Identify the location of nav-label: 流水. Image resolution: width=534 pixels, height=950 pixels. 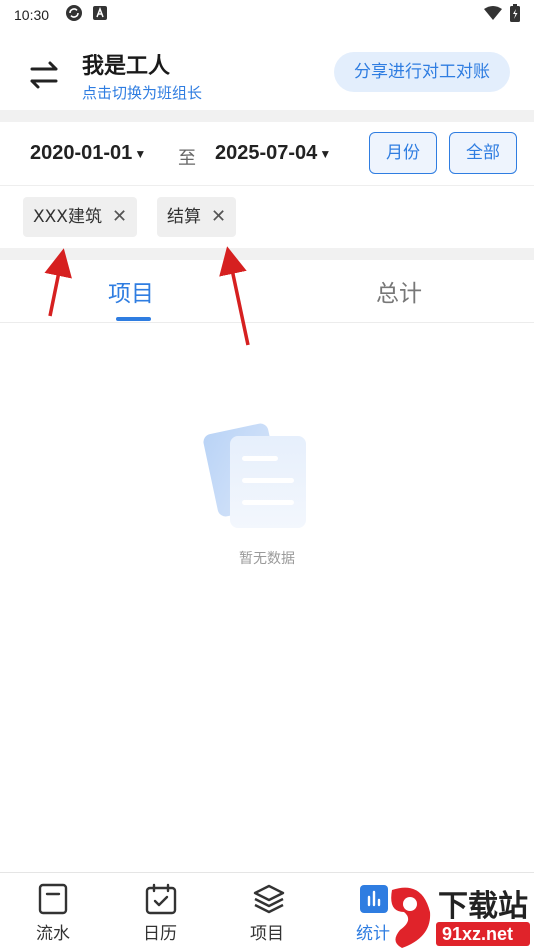
(53, 934).